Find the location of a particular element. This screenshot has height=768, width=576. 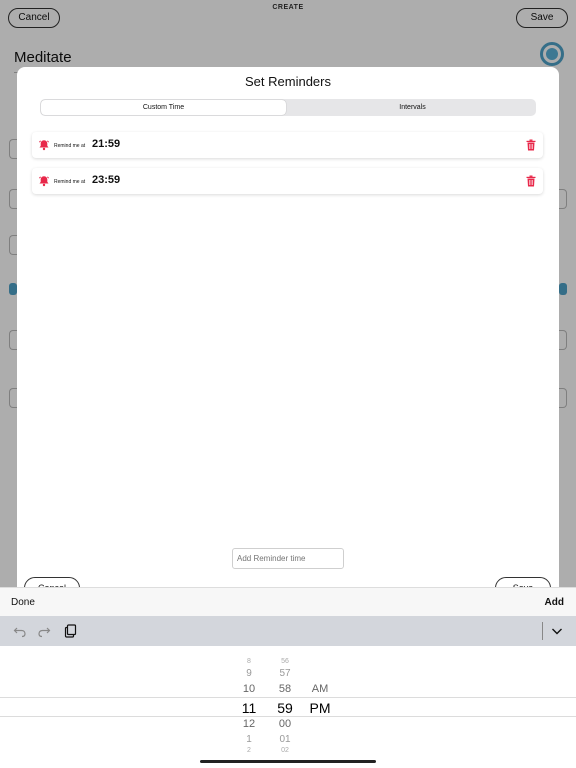

modal-title: Set Reminders is located at coordinates (288, 81).